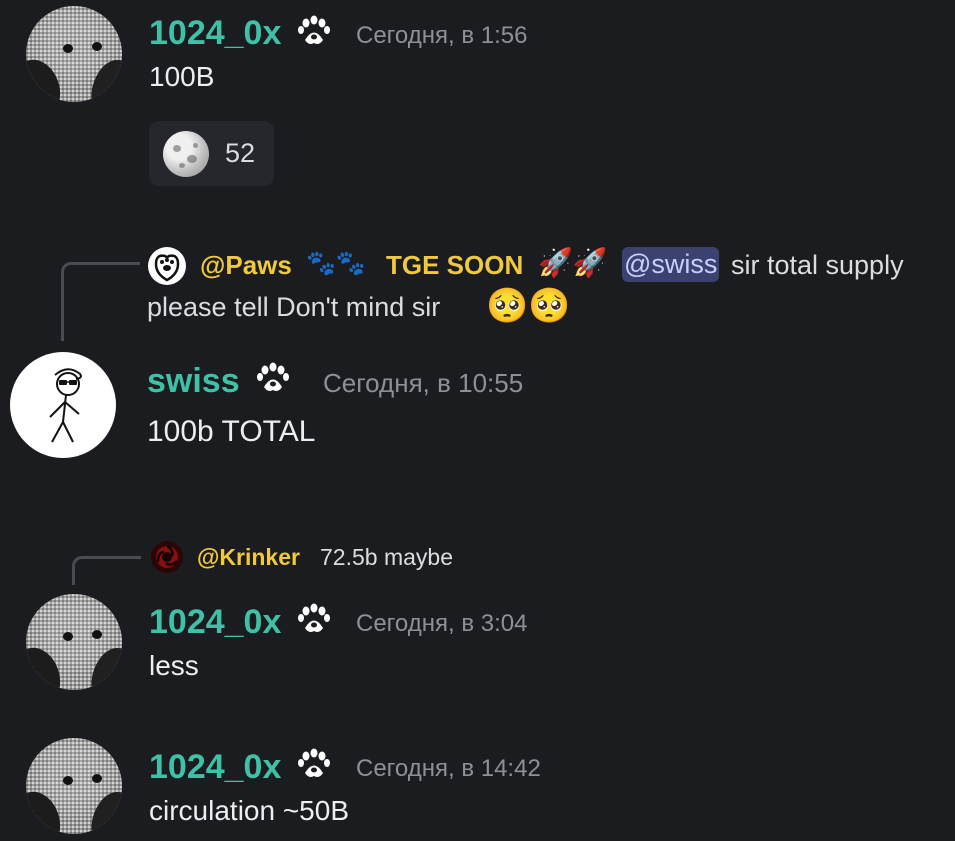 The height and width of the screenshot is (841, 955). What do you see at coordinates (817, 265) in the screenshot?
I see `reply-text: sir total supply` at bounding box center [817, 265].